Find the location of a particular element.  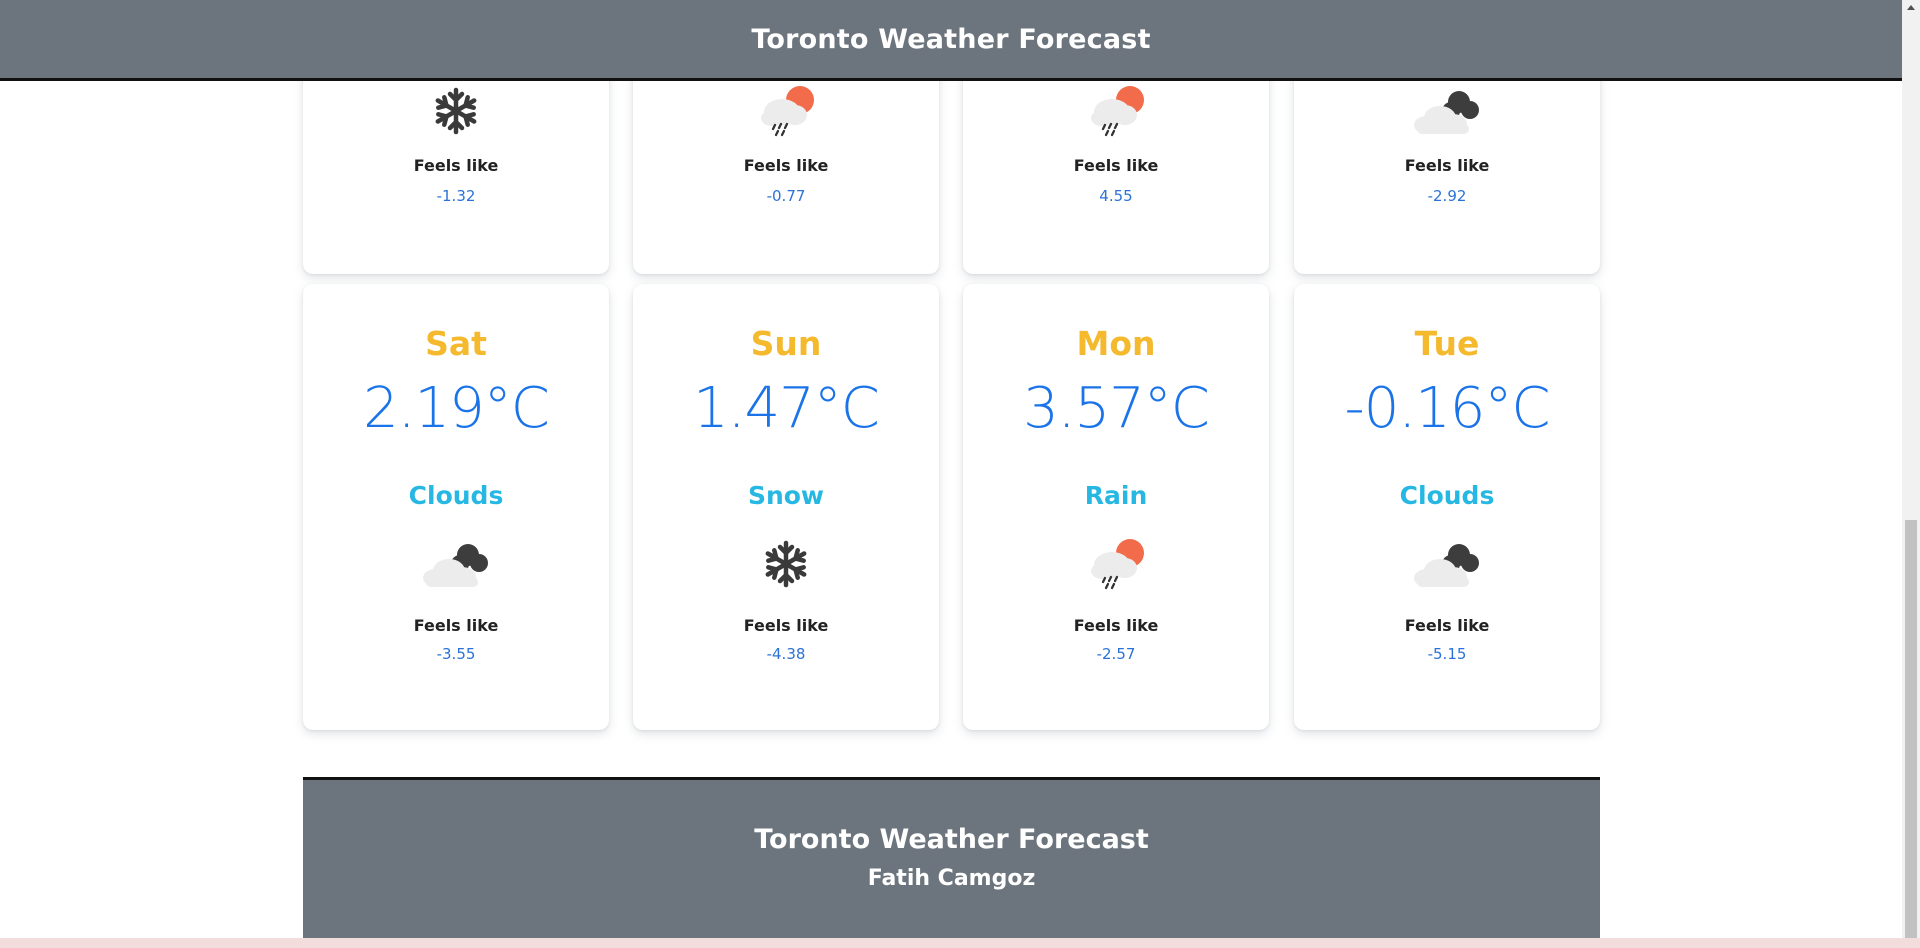

feels-like-value: 4.55 is located at coordinates (1116, 196).